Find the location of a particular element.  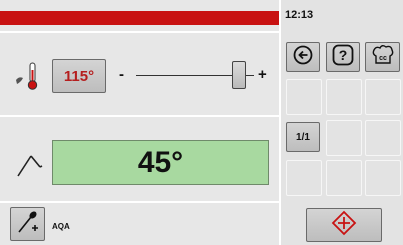

start-diamond-icon is located at coordinates (344, 225).